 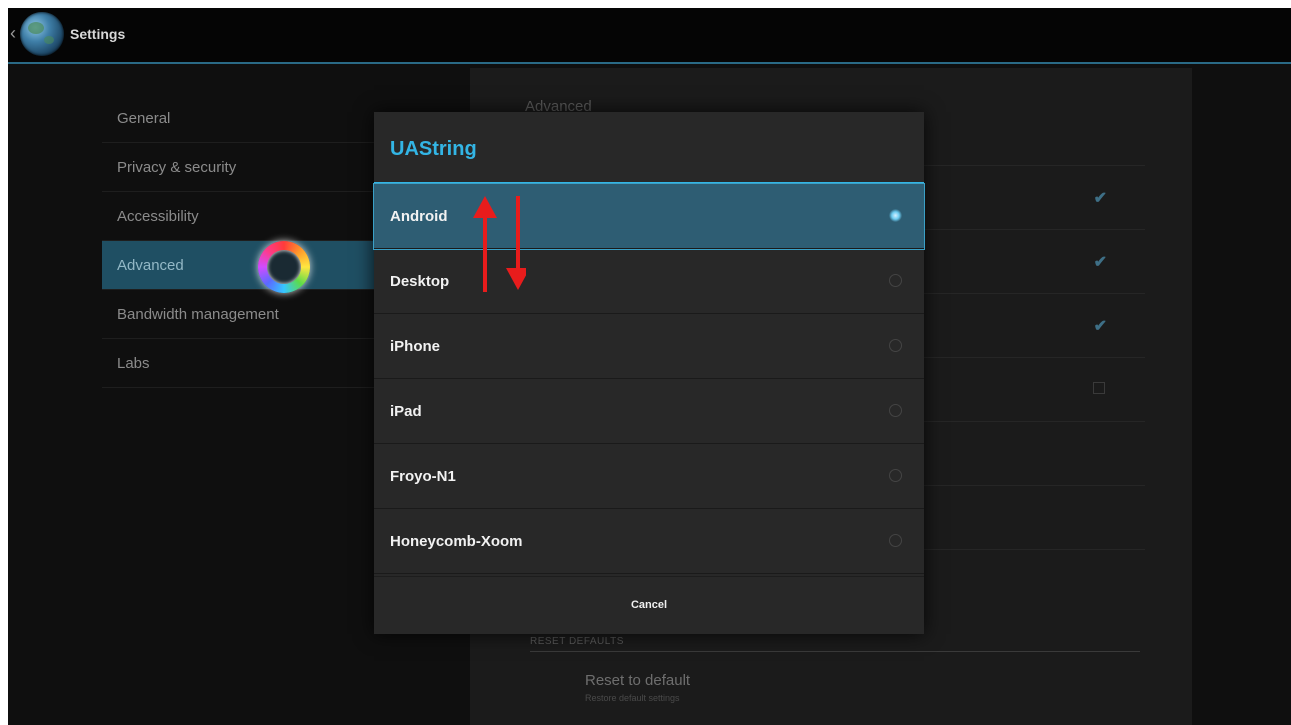 I want to click on radio-selected-icon, so click(x=895, y=215).